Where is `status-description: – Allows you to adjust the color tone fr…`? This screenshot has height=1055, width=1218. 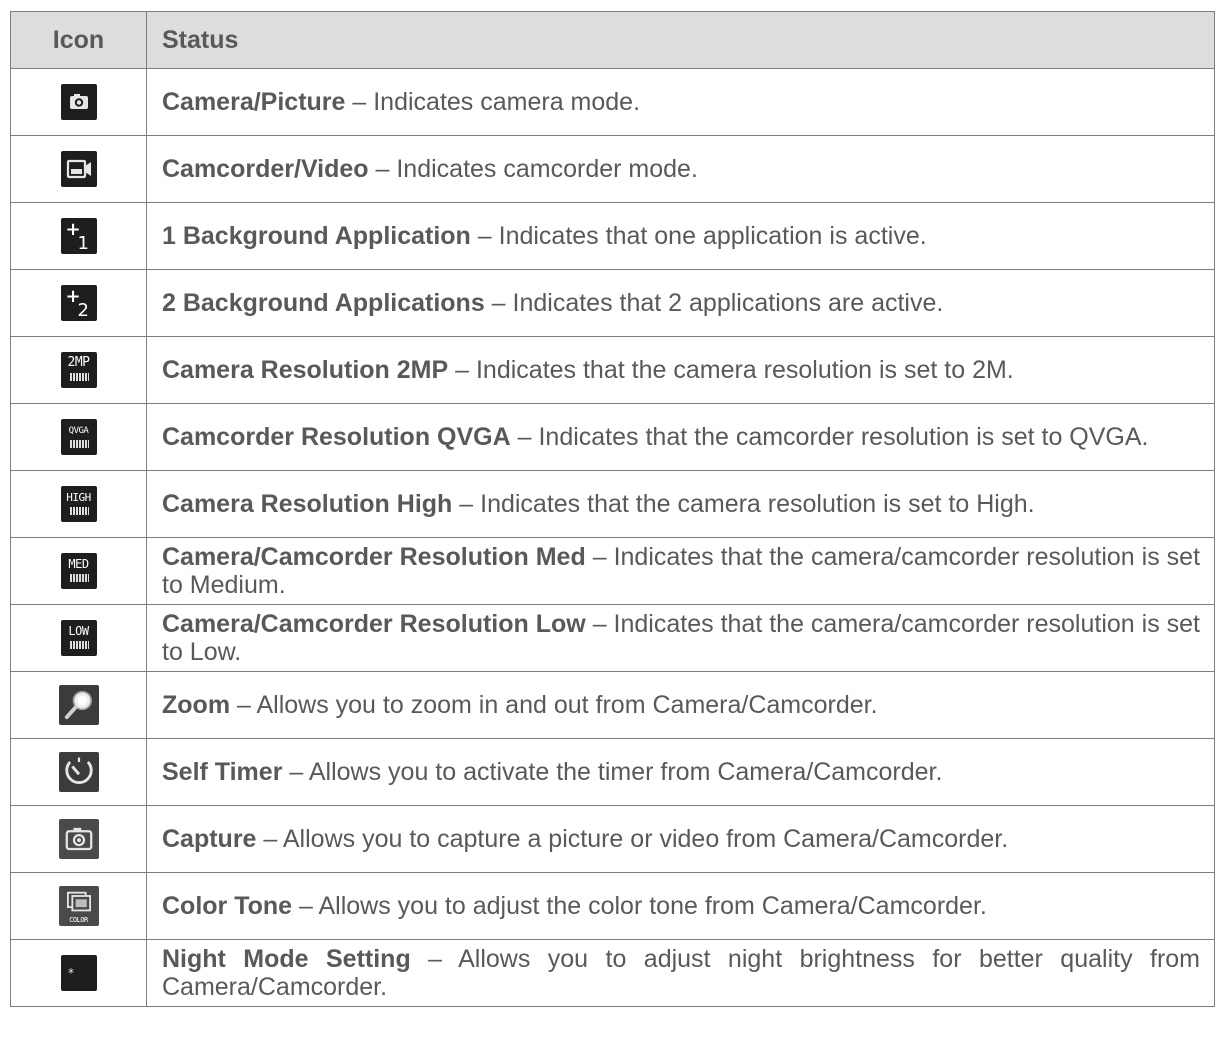 status-description: – Allows you to adjust the color tone fr… is located at coordinates (639, 906).